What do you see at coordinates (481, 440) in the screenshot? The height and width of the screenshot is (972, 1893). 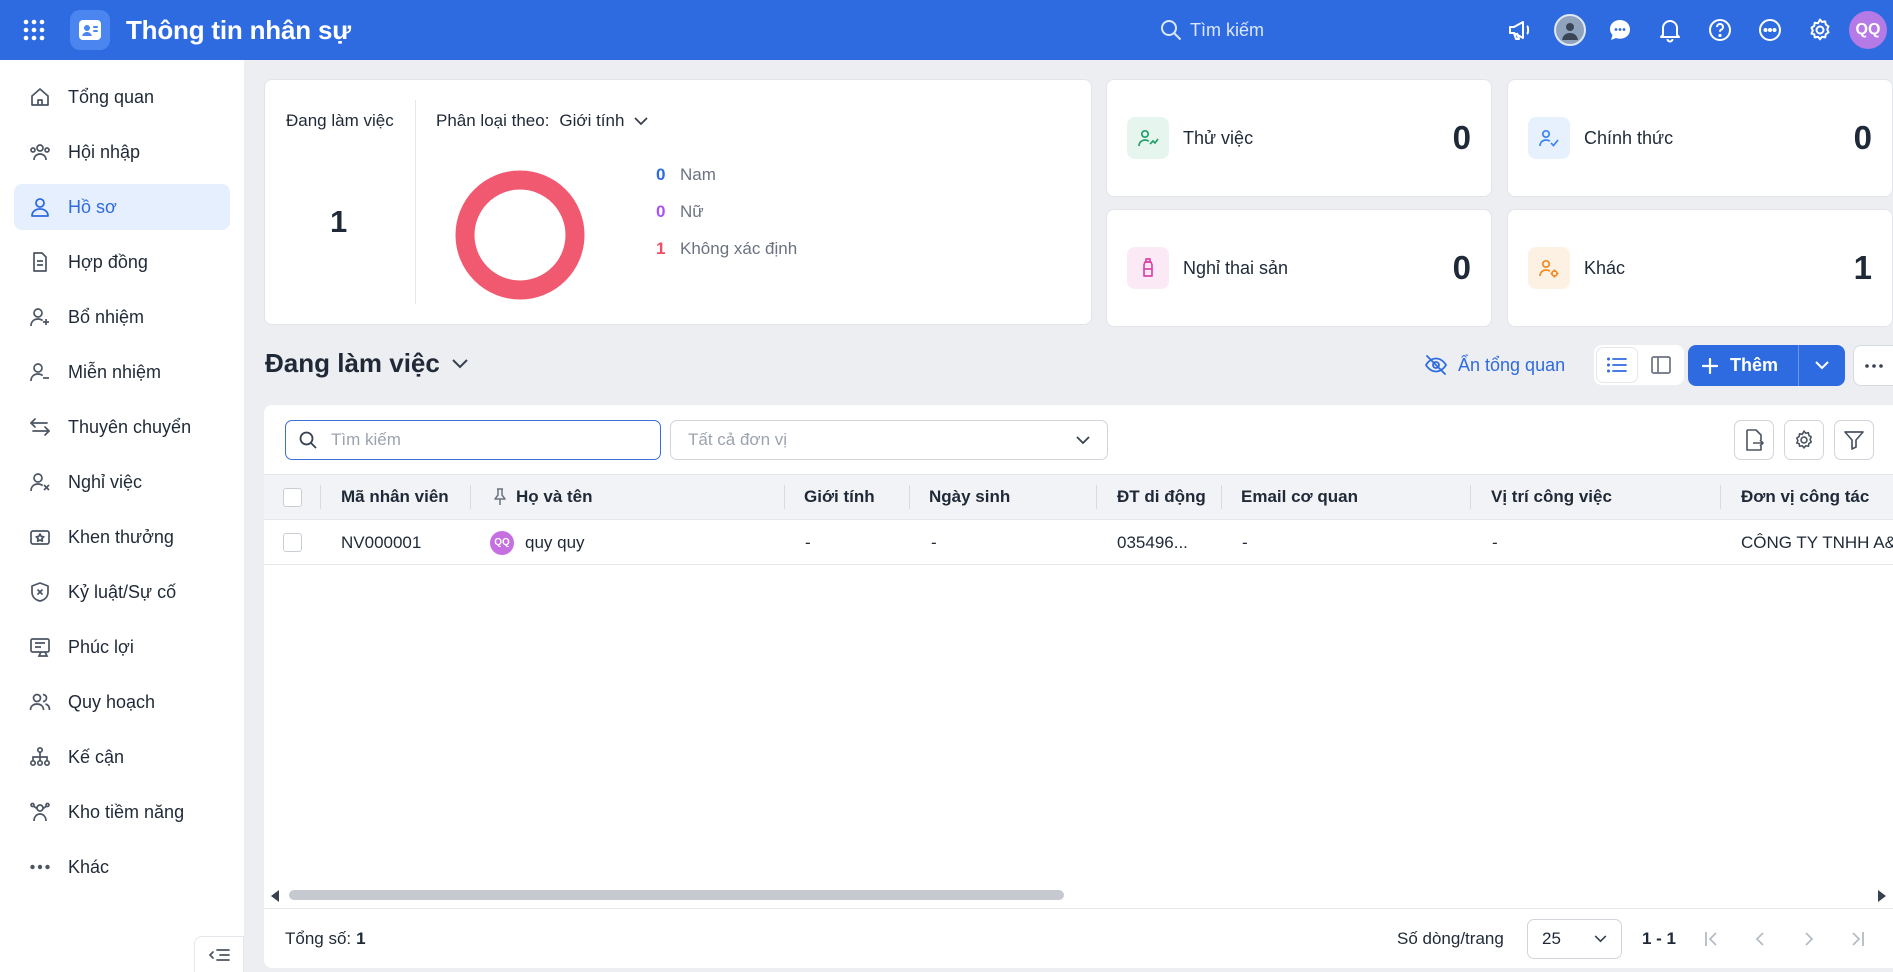 I see `search-input` at bounding box center [481, 440].